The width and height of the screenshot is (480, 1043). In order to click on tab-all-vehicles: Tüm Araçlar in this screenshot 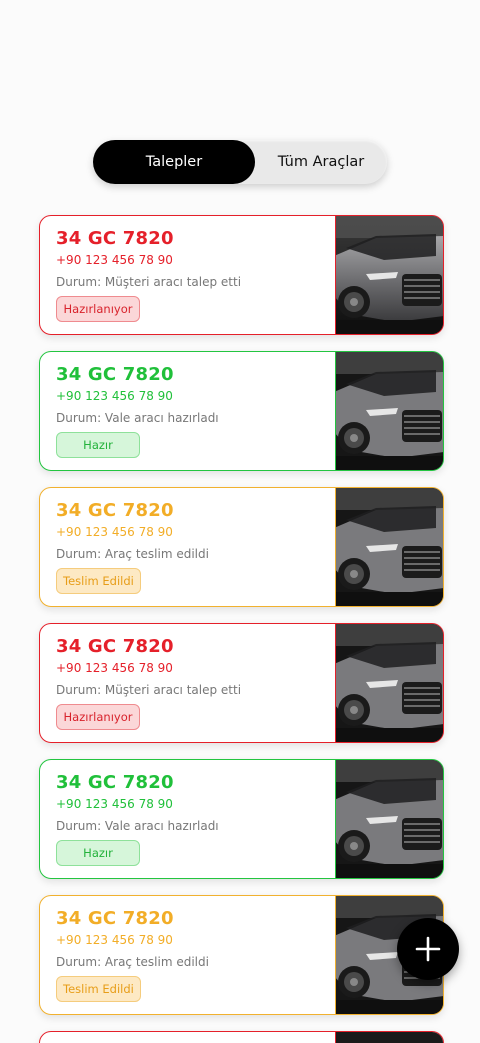, I will do `click(321, 162)`.